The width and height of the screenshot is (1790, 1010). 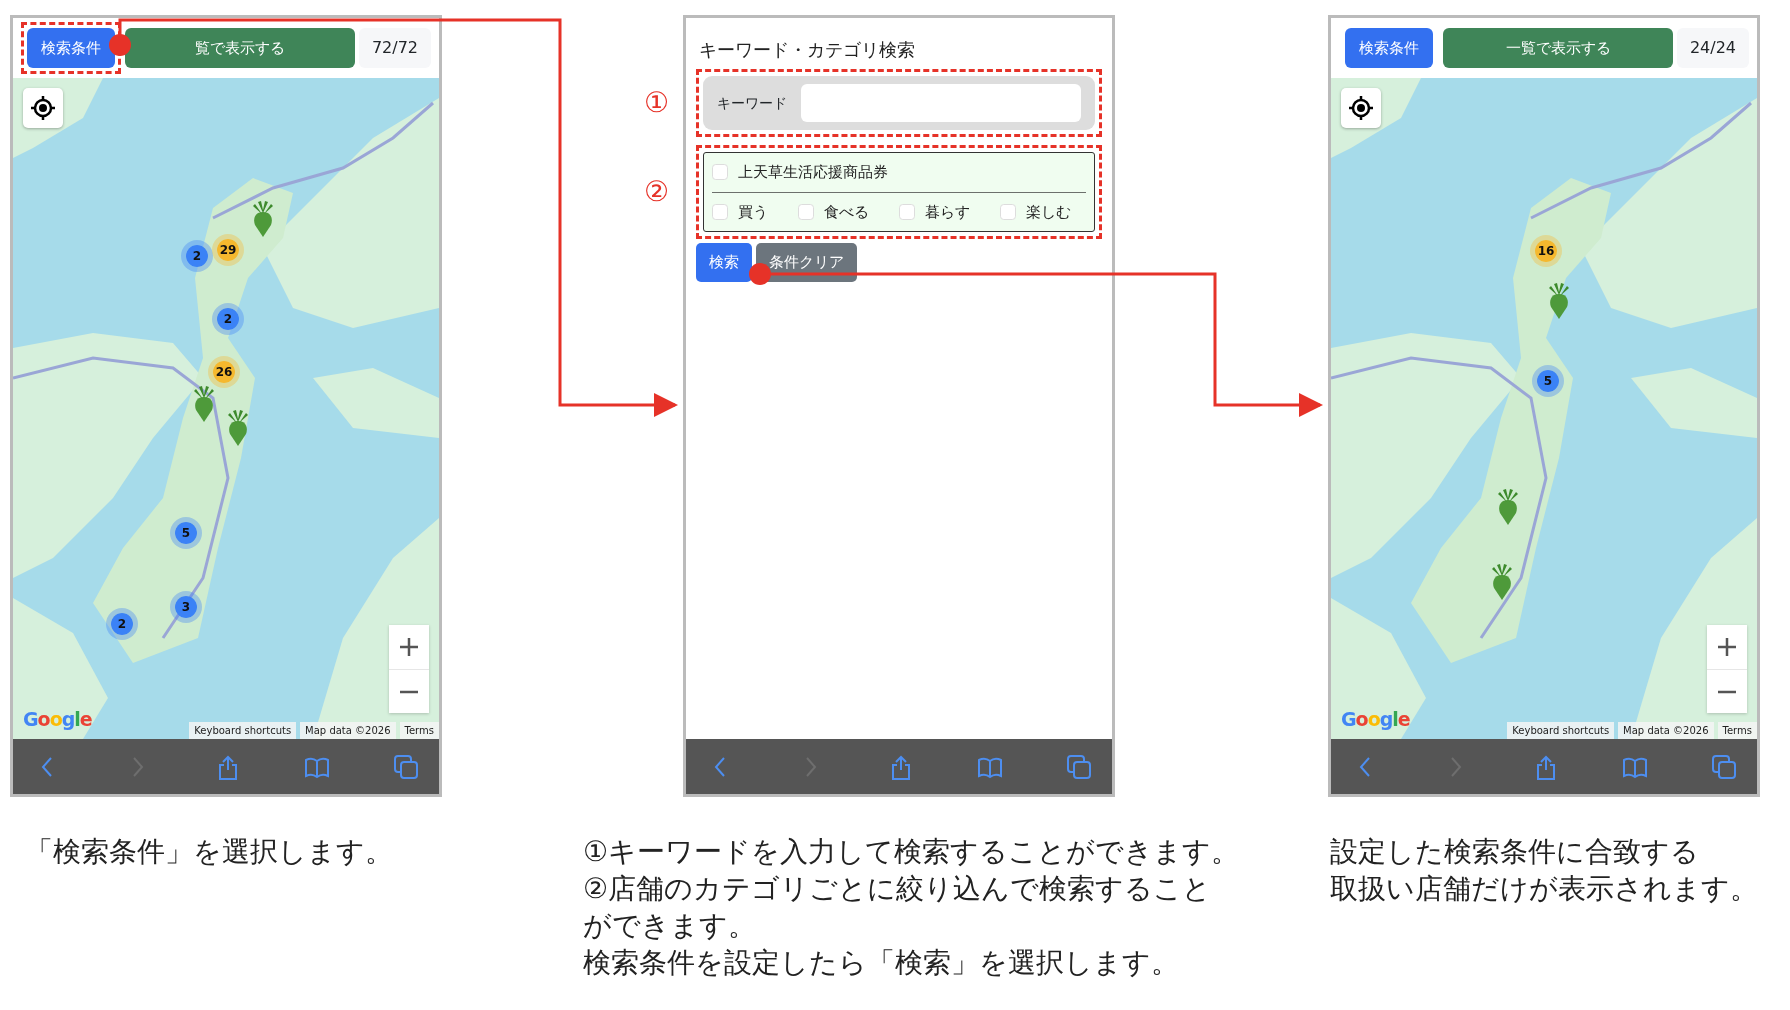 I want to click on annotation-number: ②, so click(x=657, y=192).